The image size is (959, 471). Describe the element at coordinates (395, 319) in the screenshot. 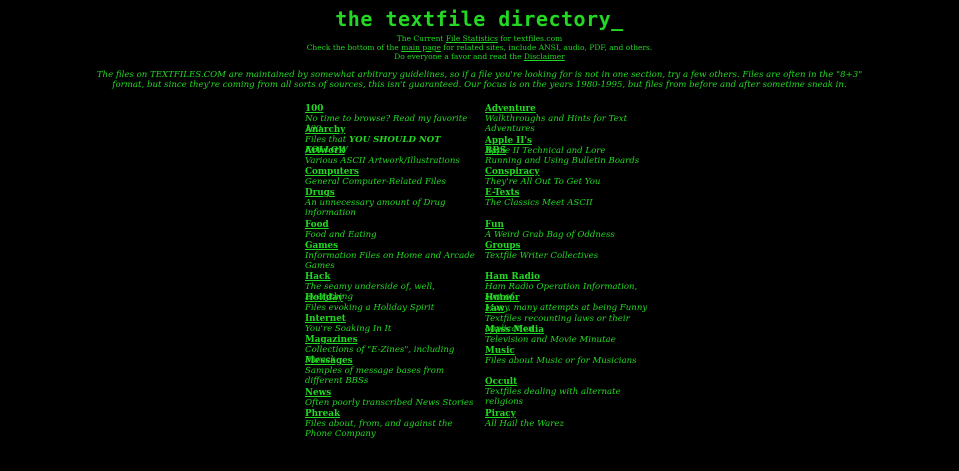

I see `category-link-internet: Internet` at that location.